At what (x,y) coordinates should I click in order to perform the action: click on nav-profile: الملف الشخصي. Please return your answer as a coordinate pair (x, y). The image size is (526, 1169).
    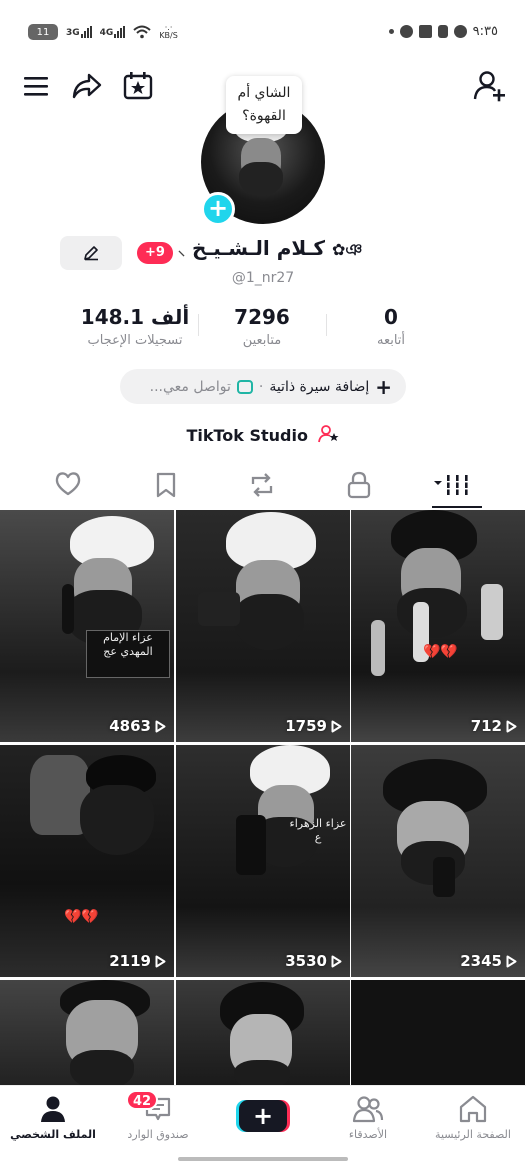
    Looking at the image, I should click on (53, 1117).